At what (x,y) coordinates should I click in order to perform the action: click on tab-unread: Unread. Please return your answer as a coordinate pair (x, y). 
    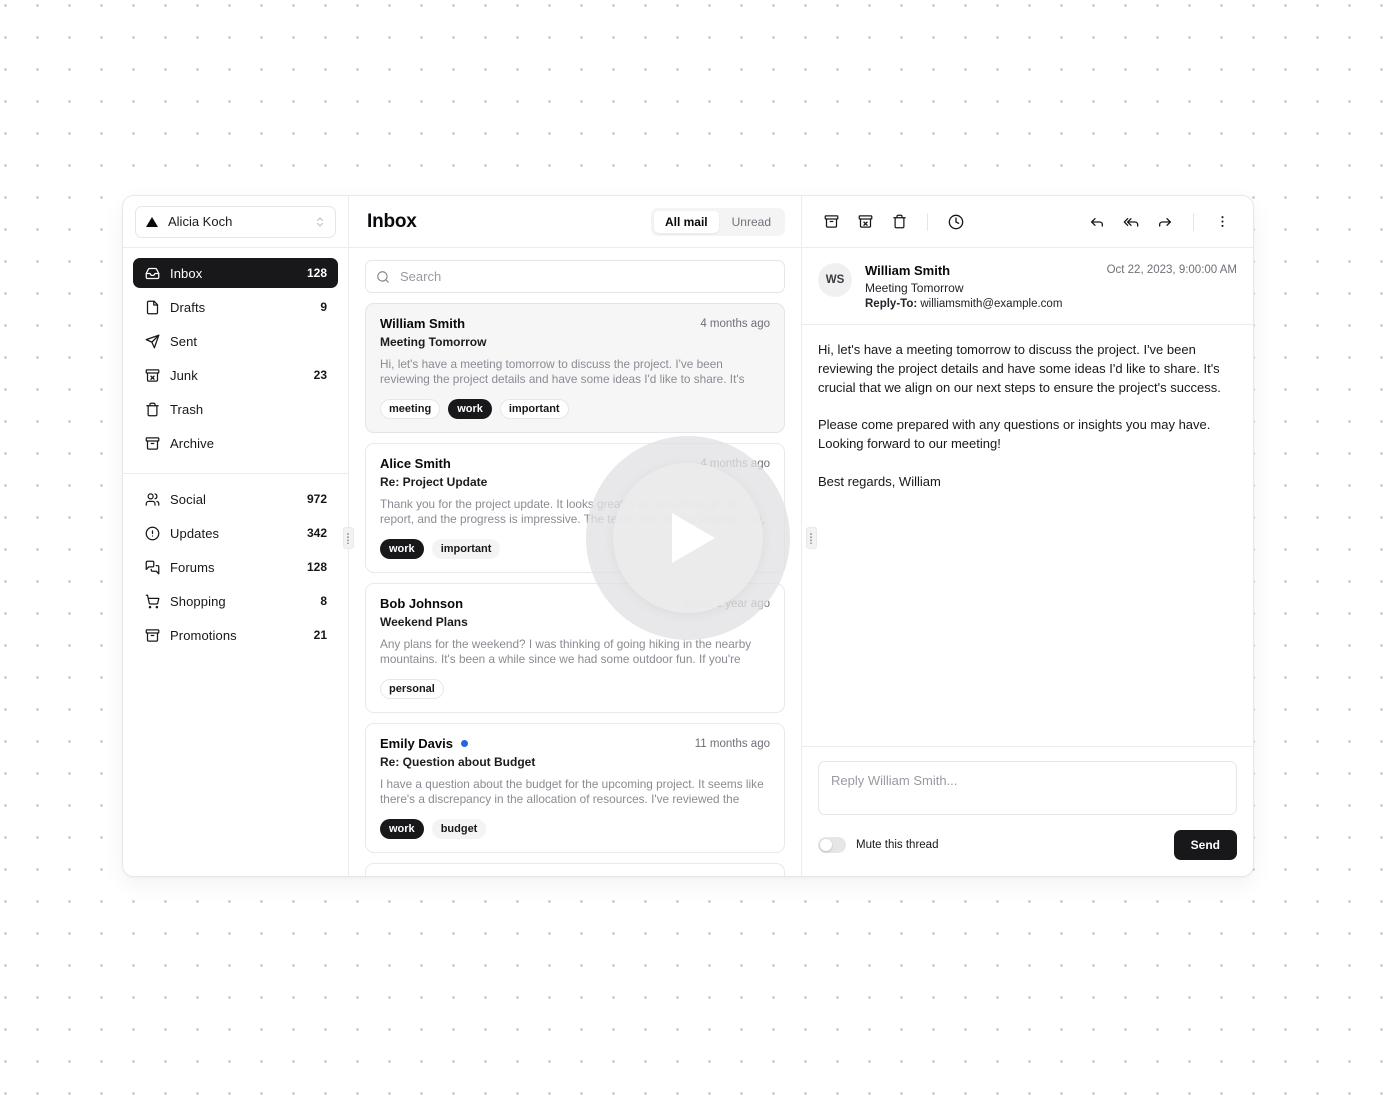
    Looking at the image, I should click on (751, 222).